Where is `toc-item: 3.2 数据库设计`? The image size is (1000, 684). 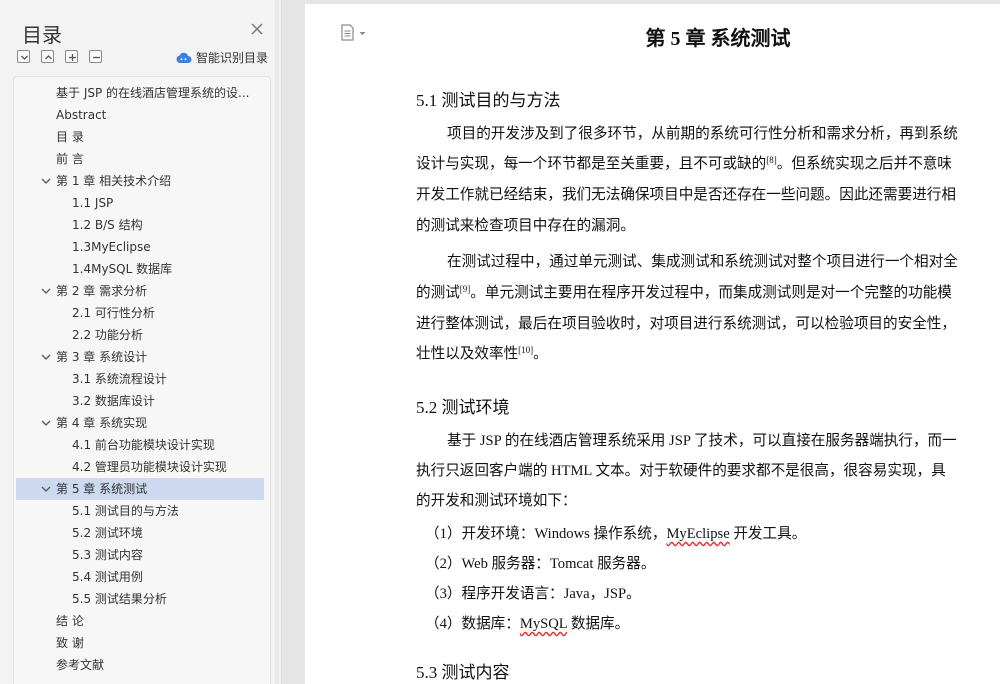
toc-item: 3.2 数据库设计 is located at coordinates (140, 401).